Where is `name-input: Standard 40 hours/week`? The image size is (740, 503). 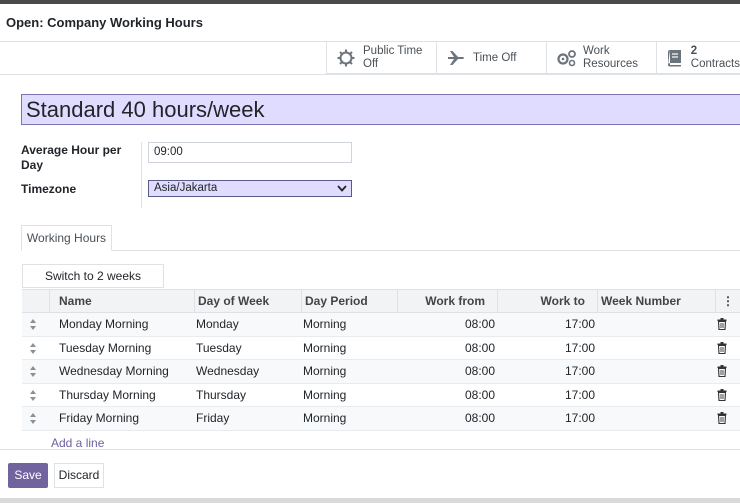
name-input: Standard 40 hours/week is located at coordinates (380, 109).